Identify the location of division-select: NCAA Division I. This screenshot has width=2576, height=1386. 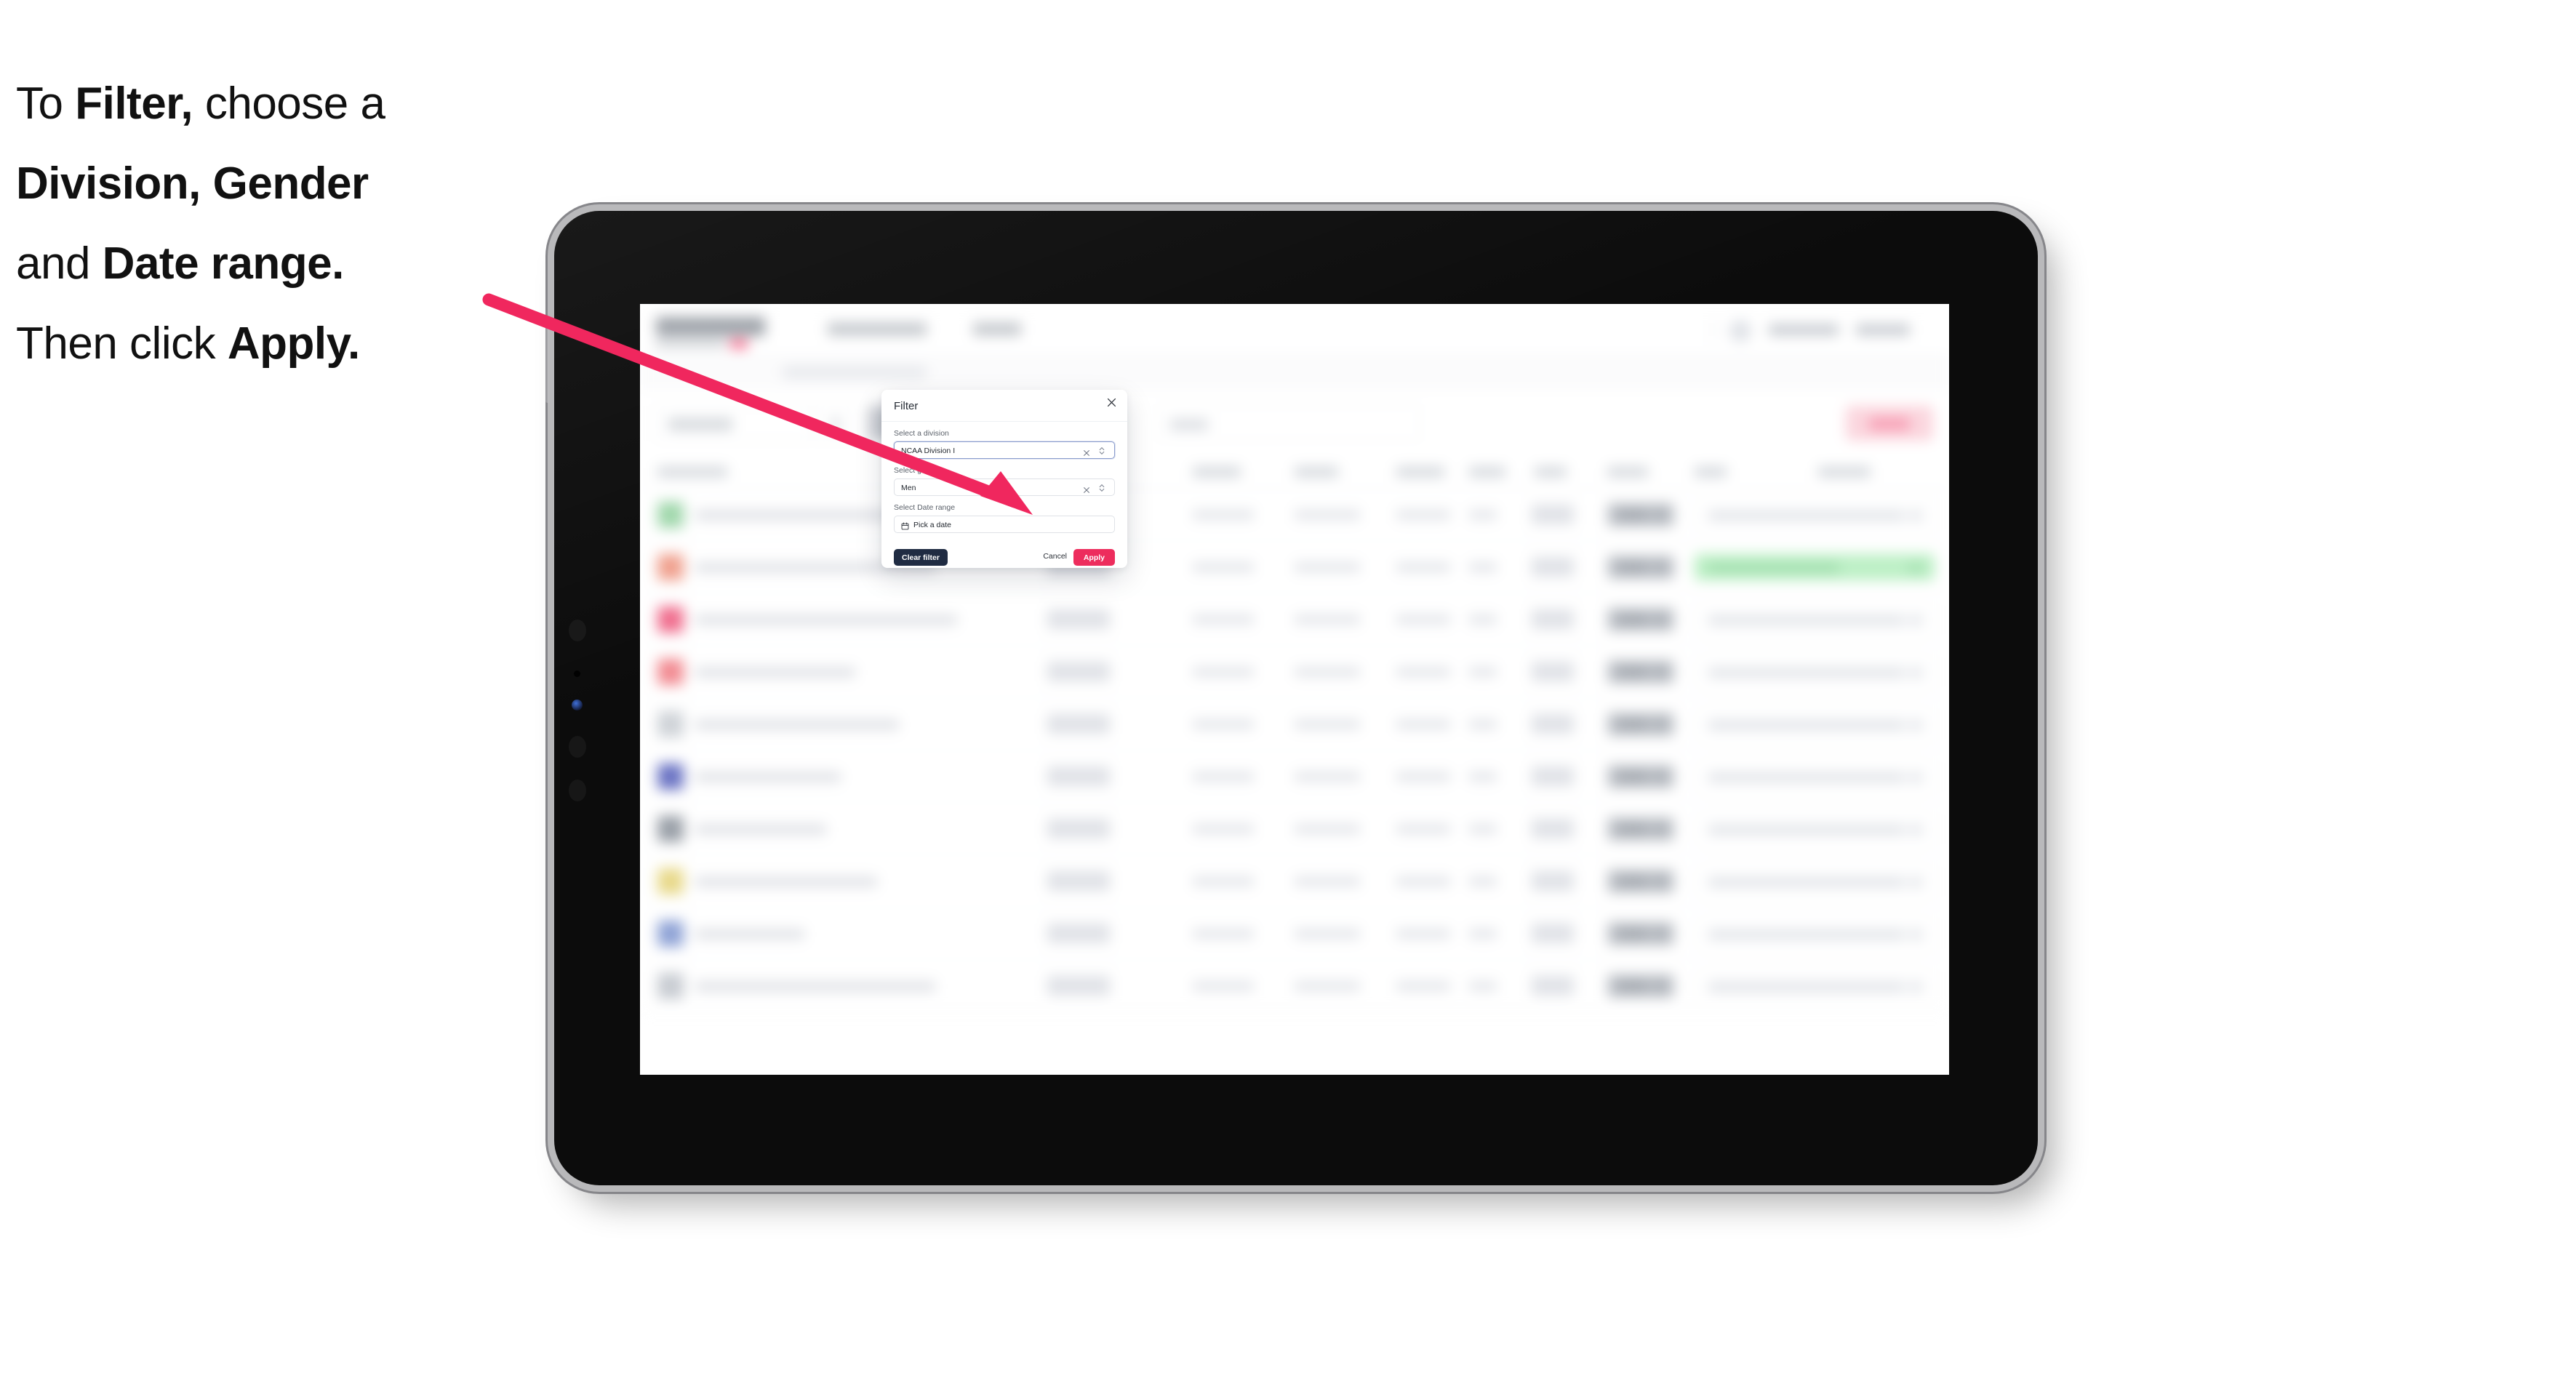
(1004, 450).